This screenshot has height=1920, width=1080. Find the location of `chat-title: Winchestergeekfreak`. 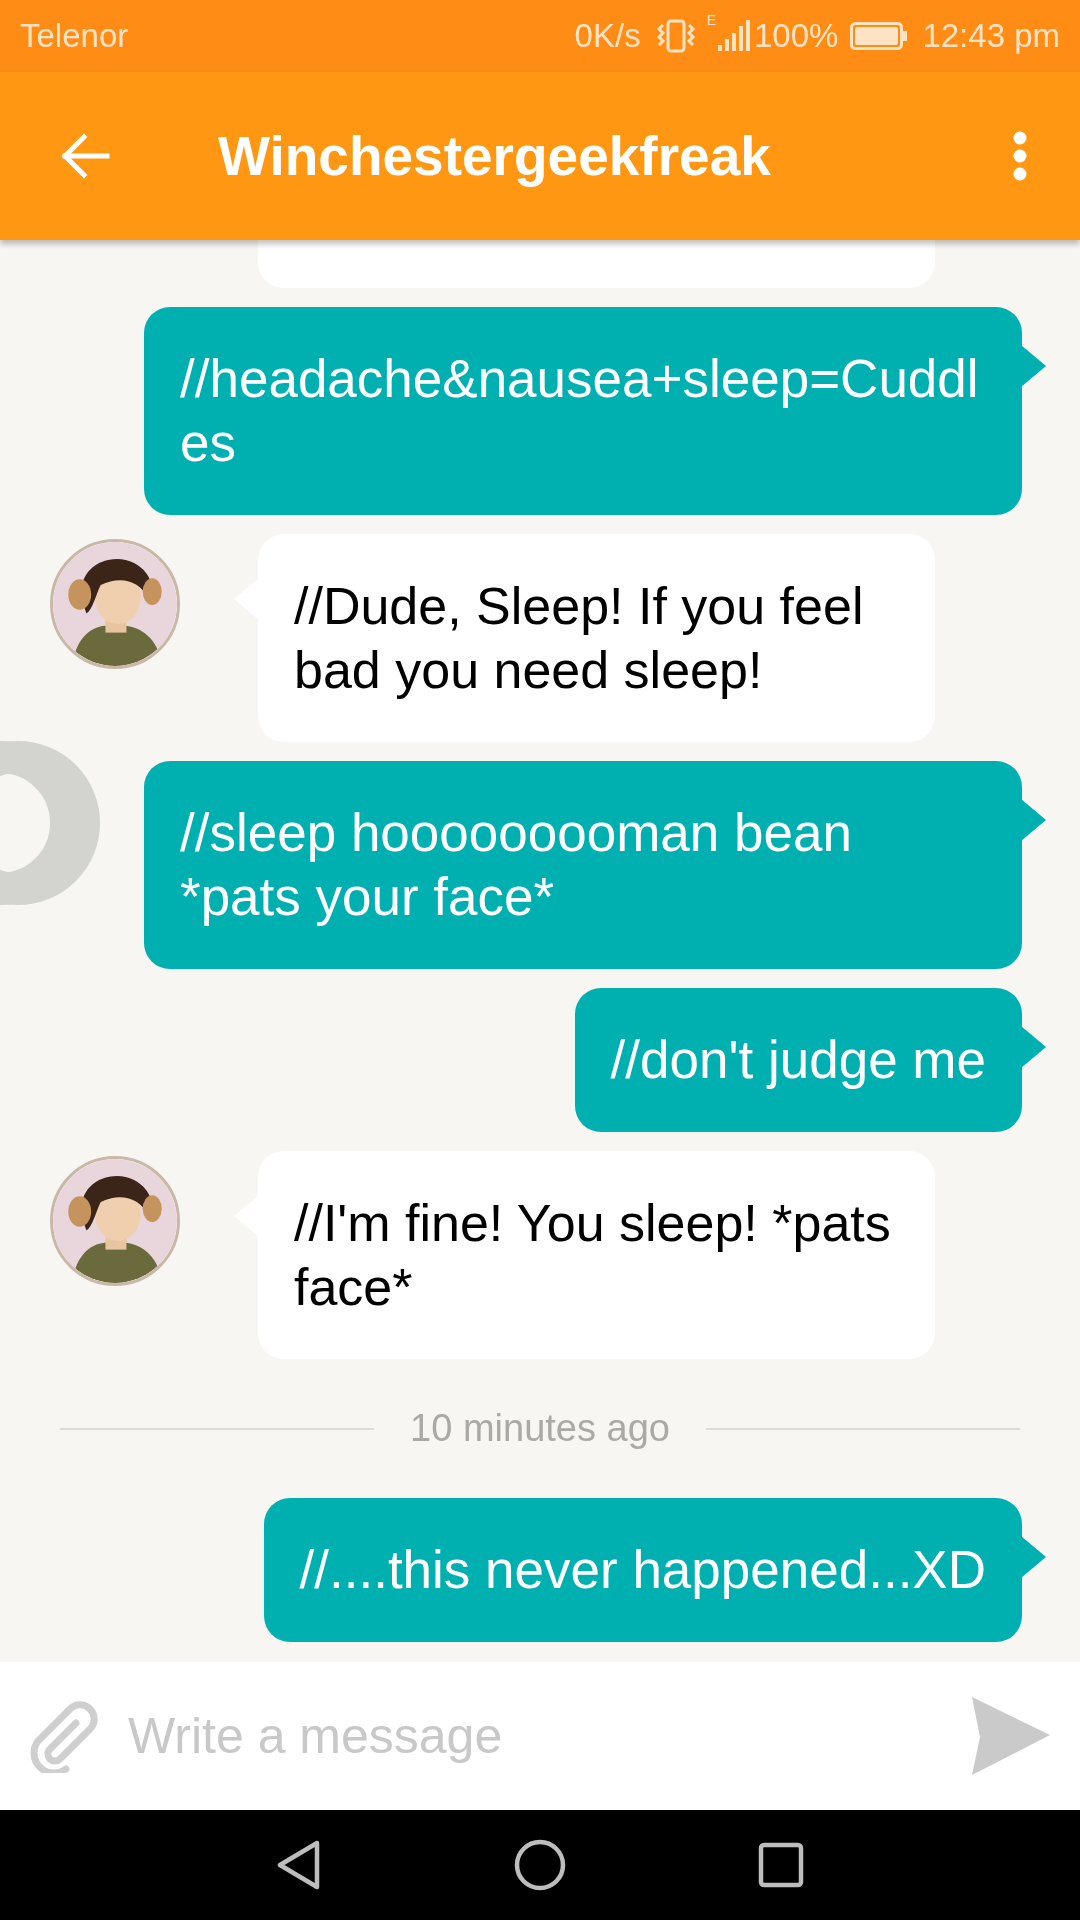

chat-title: Winchestergeekfreak is located at coordinates (494, 156).